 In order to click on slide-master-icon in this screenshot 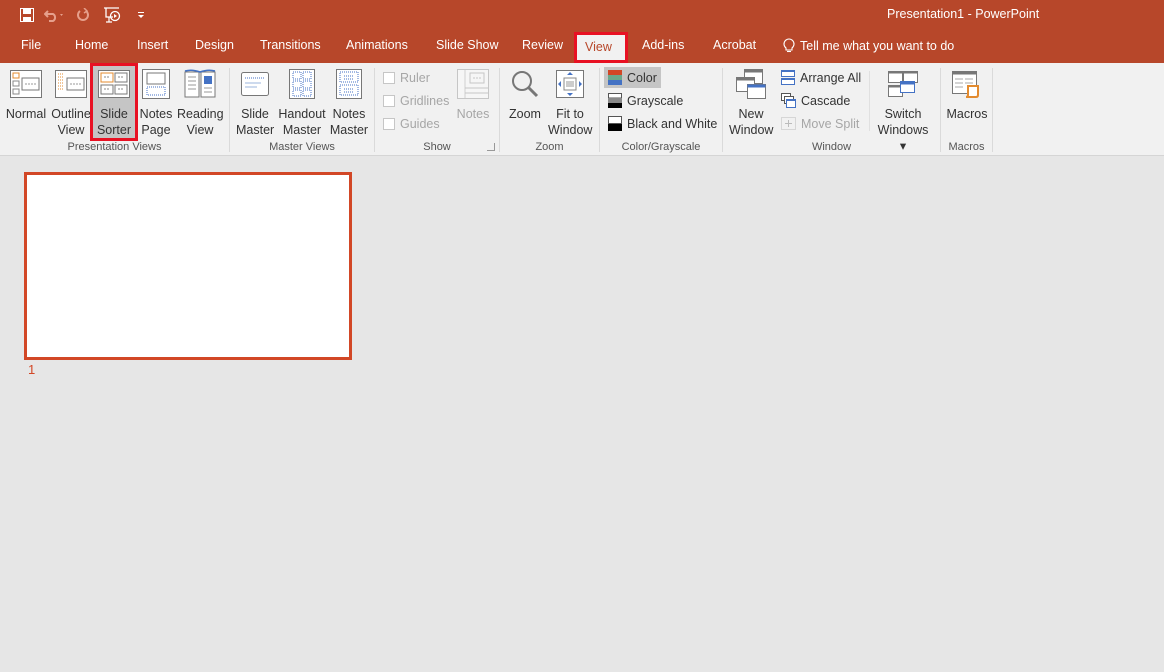, I will do `click(255, 84)`.